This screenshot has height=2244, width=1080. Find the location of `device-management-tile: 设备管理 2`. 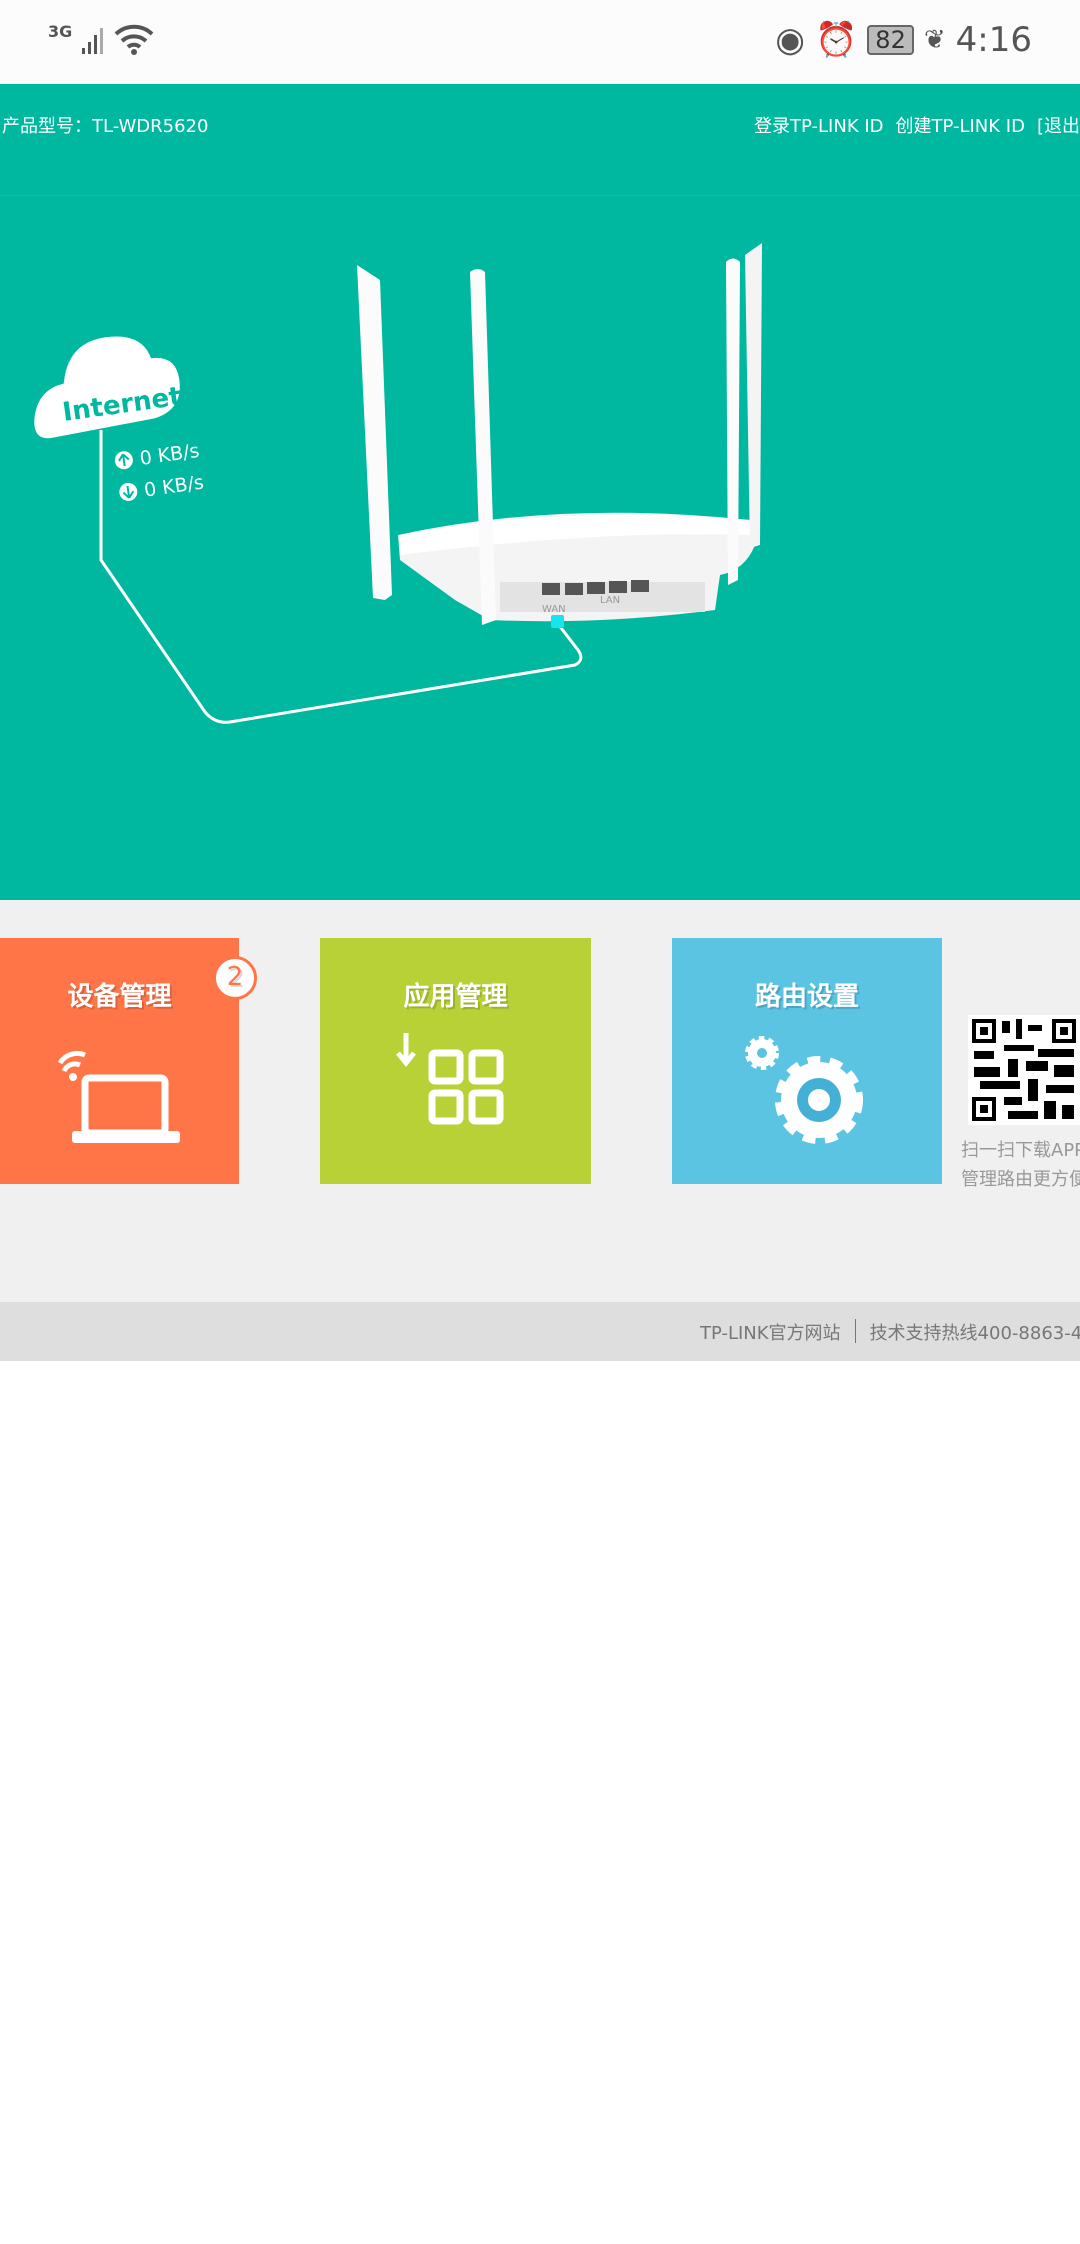

device-management-tile: 设备管理 2 is located at coordinates (128, 1061).